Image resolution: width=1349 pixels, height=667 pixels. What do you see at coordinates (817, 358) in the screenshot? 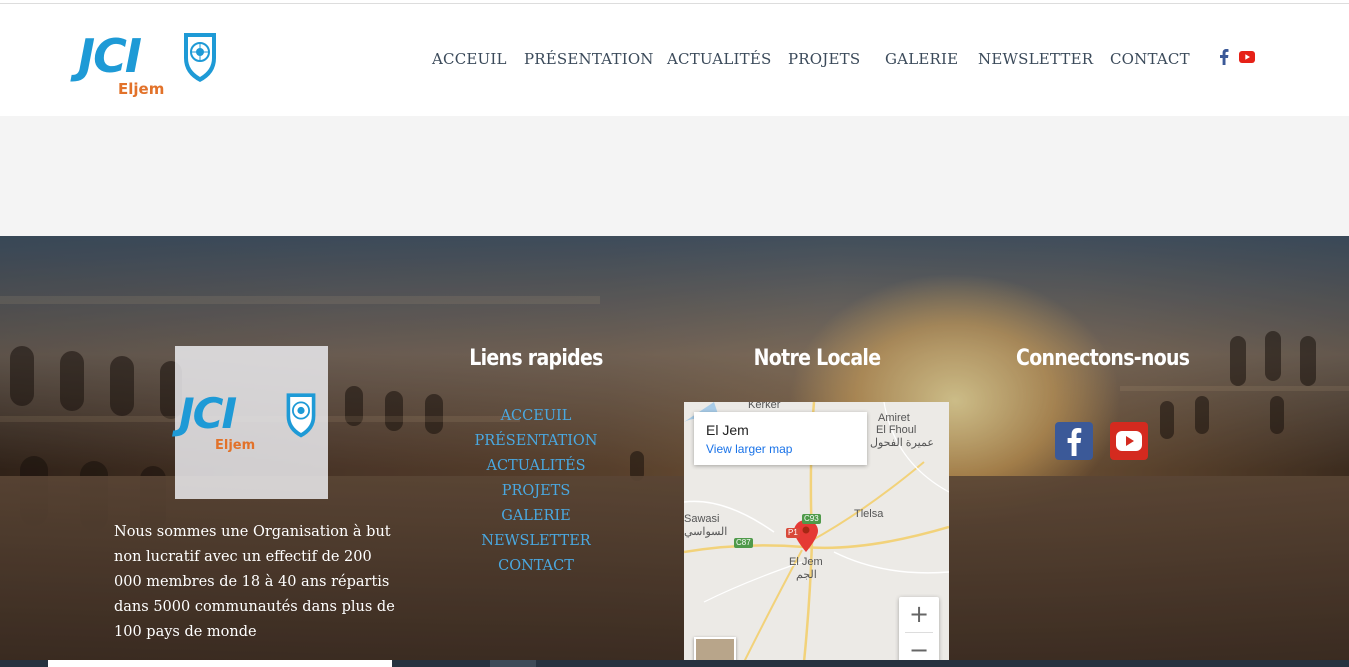
I see `location-title: Notre Locale` at bounding box center [817, 358].